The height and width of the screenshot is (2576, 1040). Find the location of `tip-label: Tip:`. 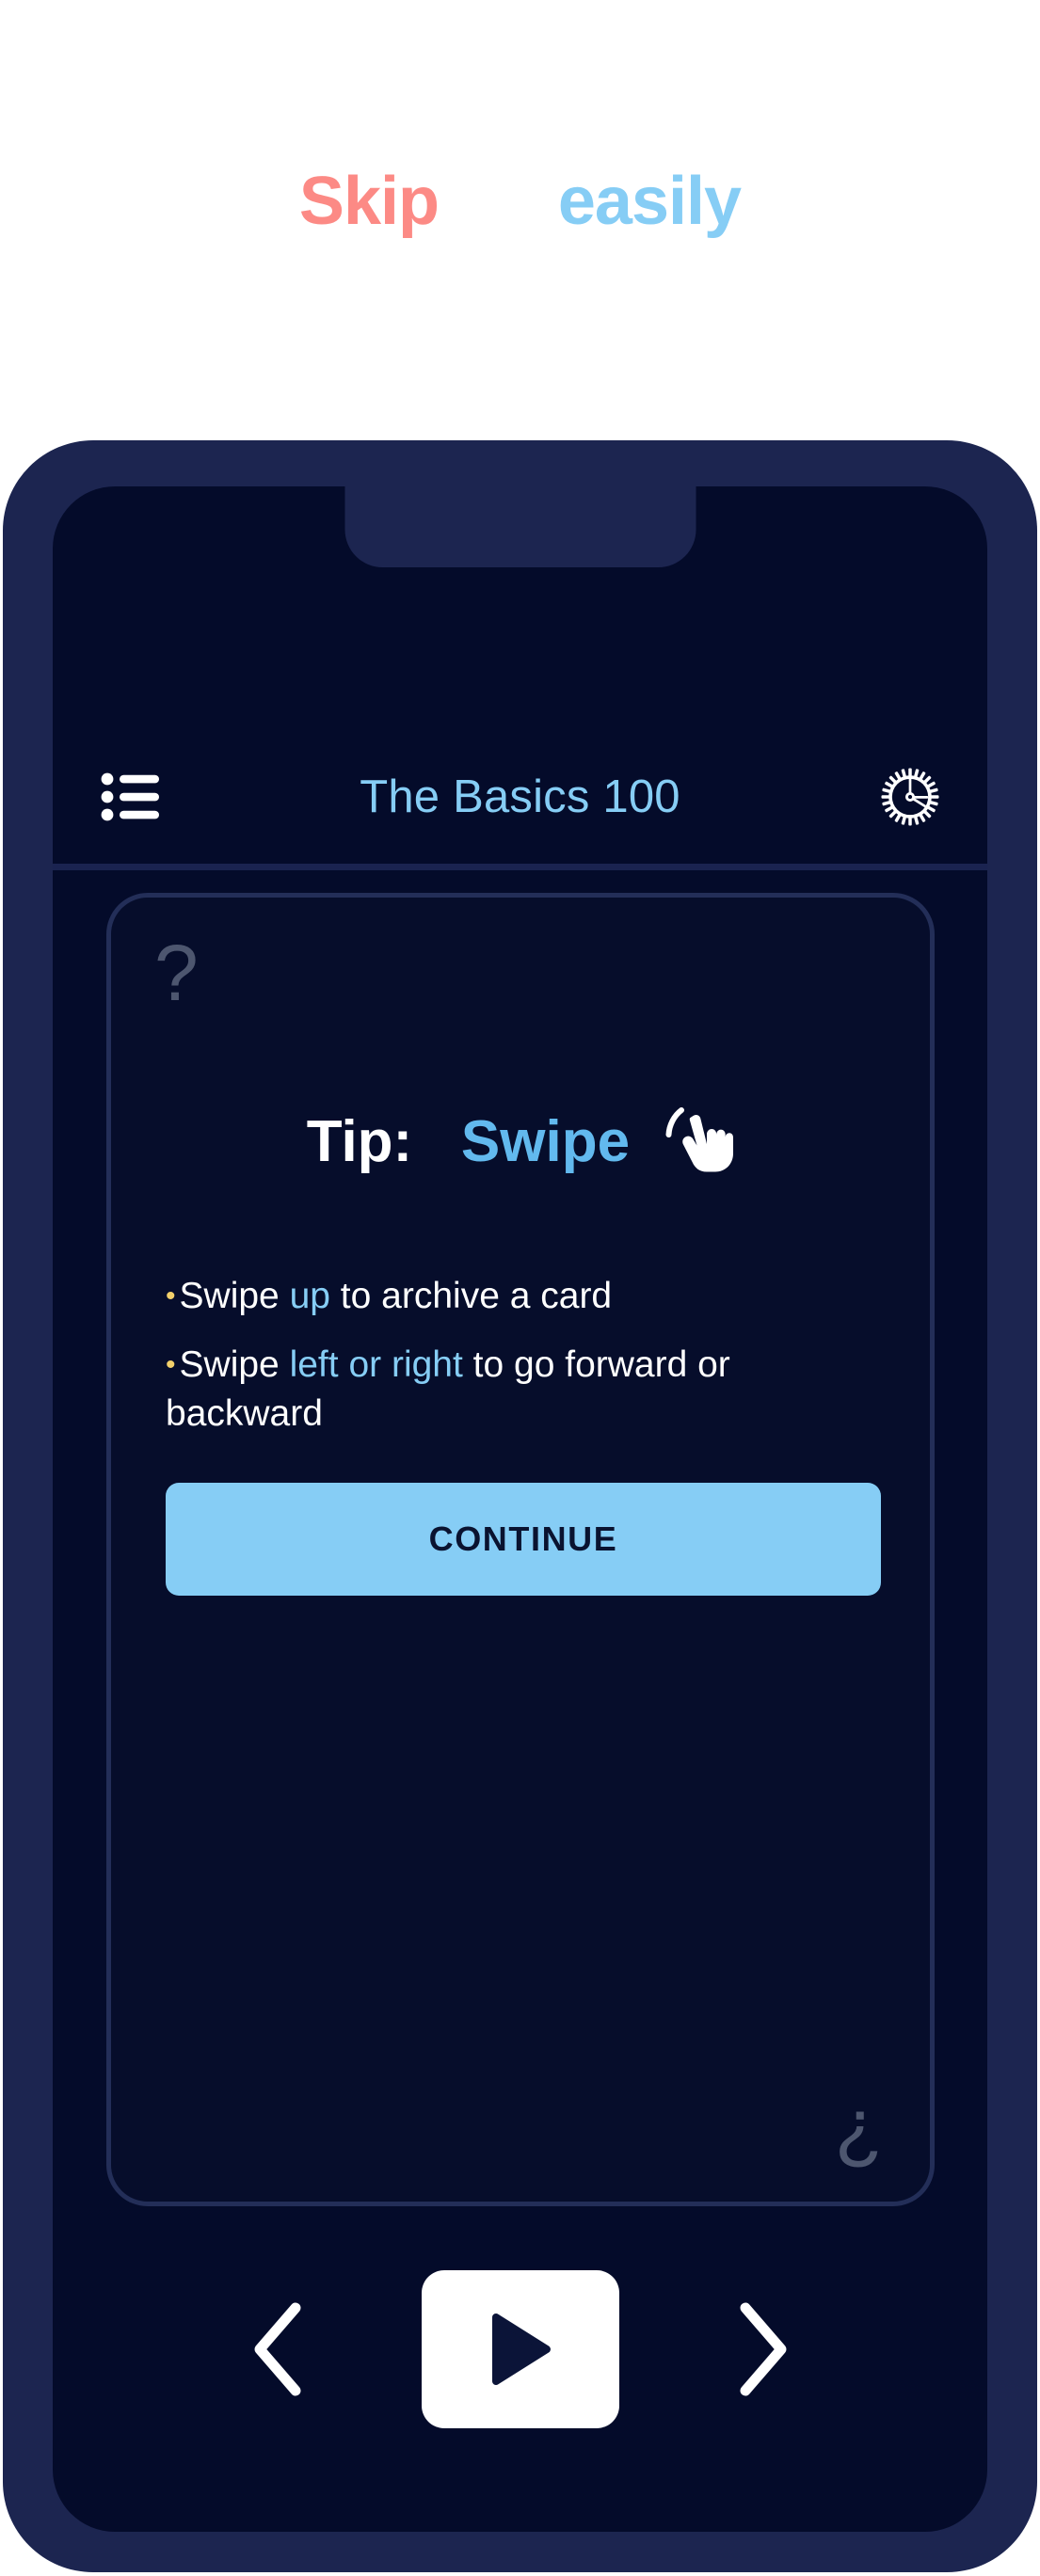

tip-label: Tip: is located at coordinates (359, 1141).